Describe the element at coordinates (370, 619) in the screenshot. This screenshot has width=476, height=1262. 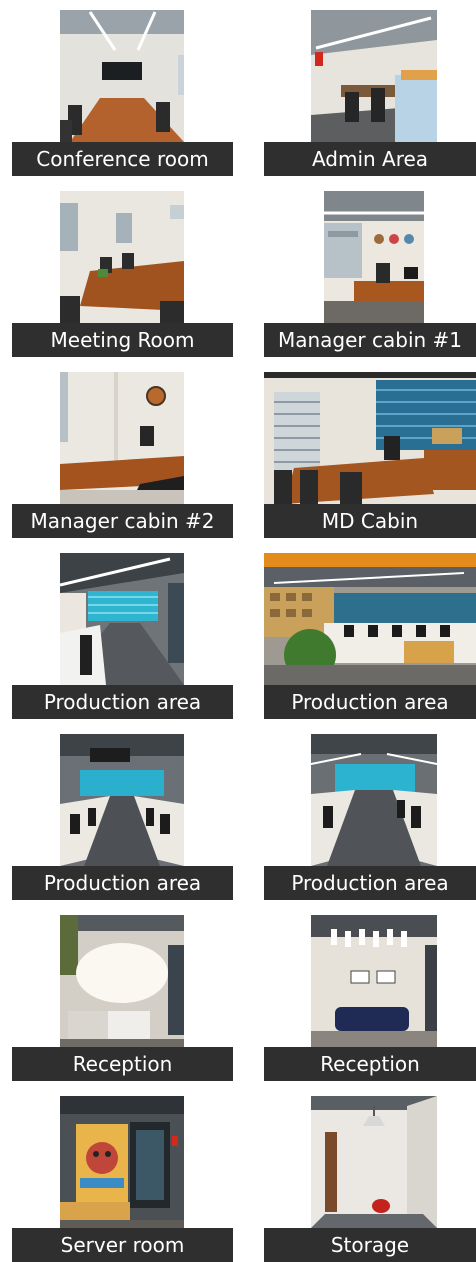
I see `production-area-2-photo` at that location.